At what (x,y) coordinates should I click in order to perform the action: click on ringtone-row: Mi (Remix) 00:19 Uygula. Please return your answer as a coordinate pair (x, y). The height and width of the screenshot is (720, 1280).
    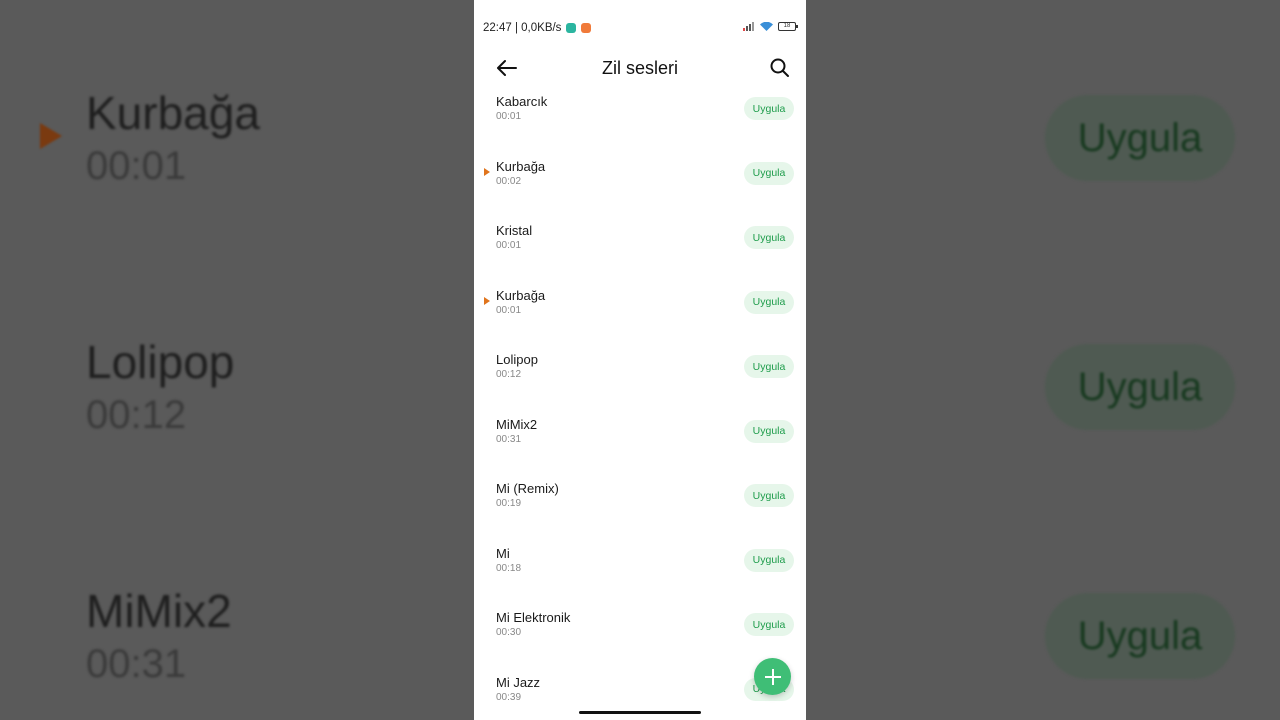
    Looking at the image, I should click on (640, 505).